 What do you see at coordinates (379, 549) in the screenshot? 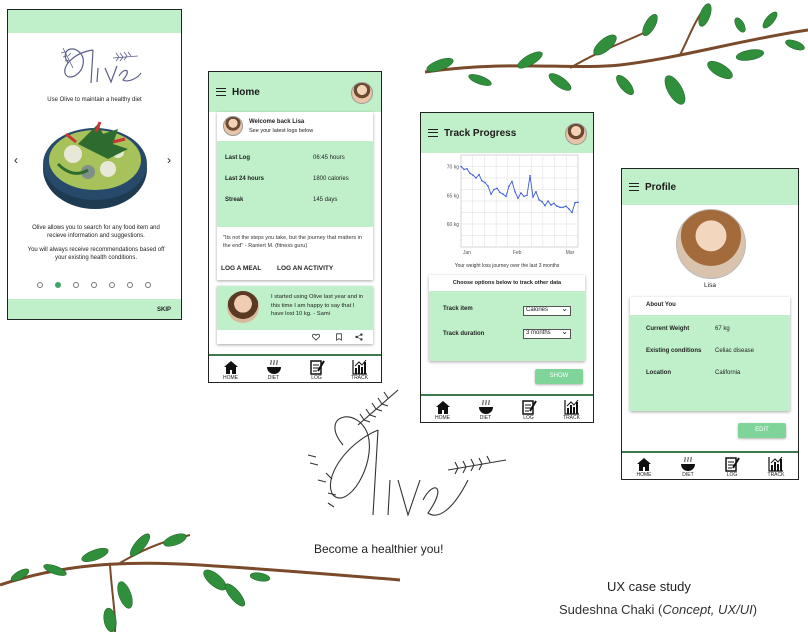
I see `brand-tagline: Become a healthier you!` at bounding box center [379, 549].